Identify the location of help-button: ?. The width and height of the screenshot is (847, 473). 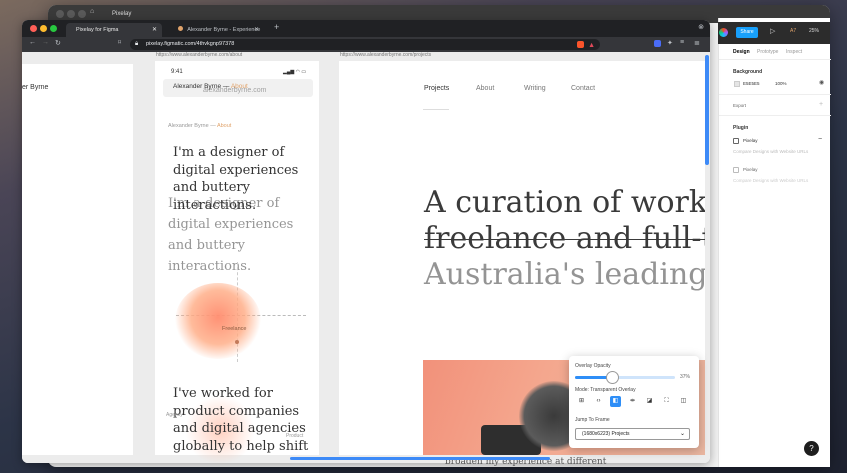
(811, 448).